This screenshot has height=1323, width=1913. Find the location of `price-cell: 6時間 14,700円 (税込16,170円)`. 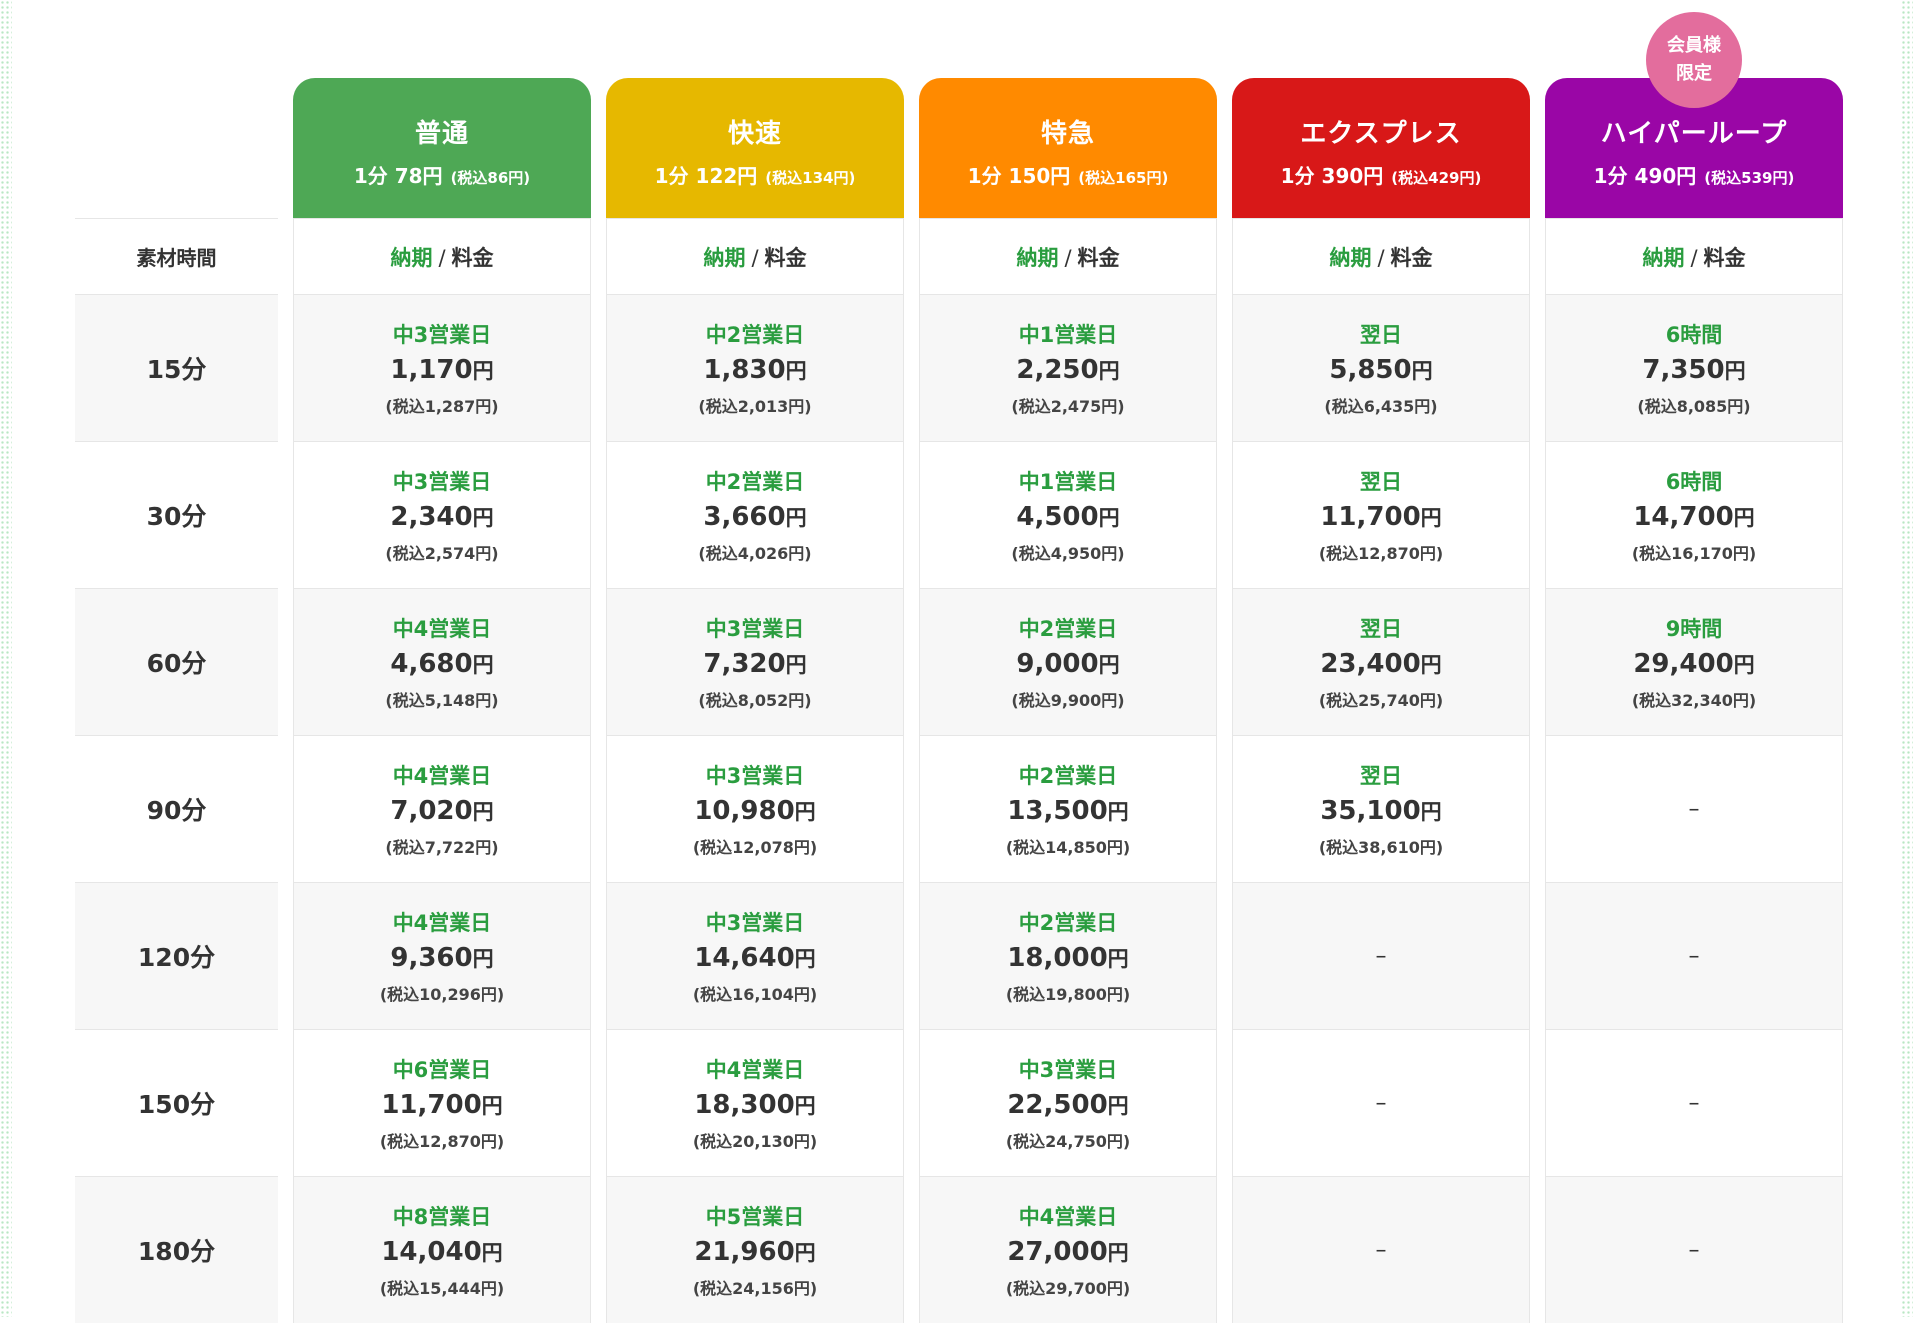

price-cell: 6時間 14,700円 (税込16,170円) is located at coordinates (1694, 514).